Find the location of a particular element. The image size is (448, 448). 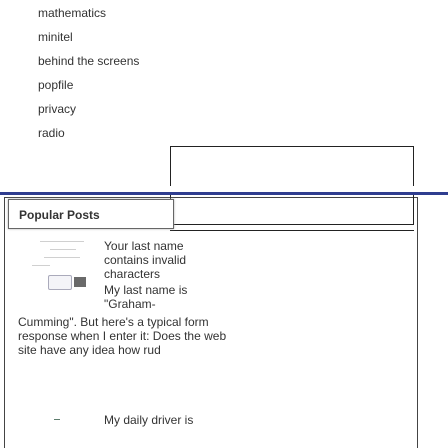

post-intro: My daily driver is is located at coordinates (149, 420).